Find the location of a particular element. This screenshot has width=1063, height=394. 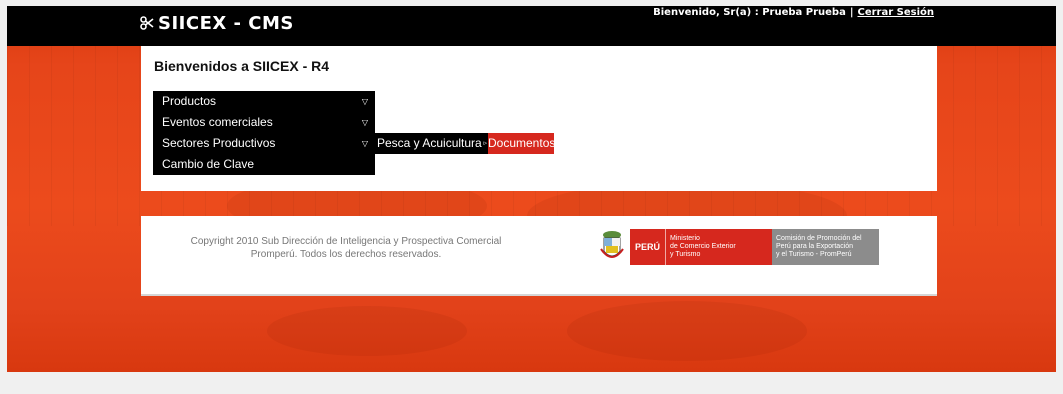

submenu-sectores: Pesca y Acuicultura ▹ Documentos is located at coordinates (465, 143).